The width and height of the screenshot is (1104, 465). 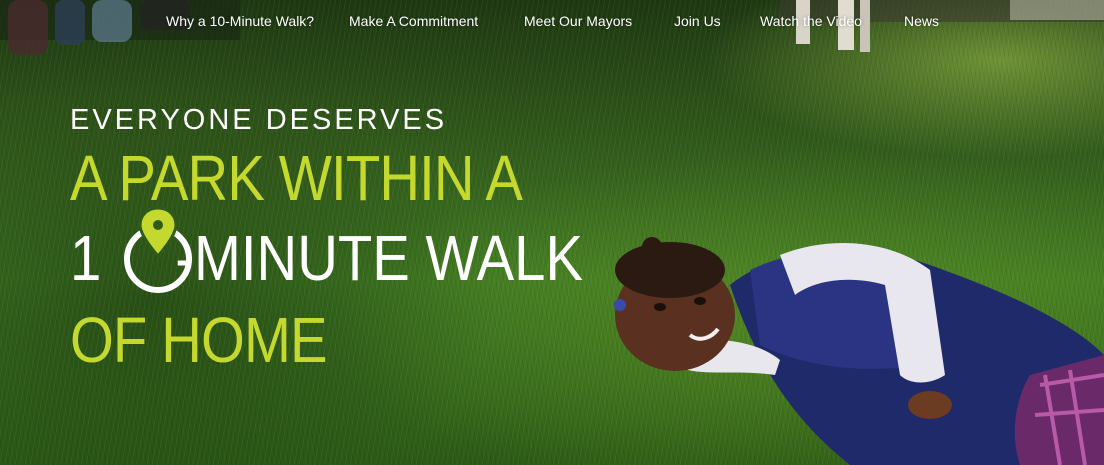 What do you see at coordinates (86, 258) in the screenshot?
I see `headline-line-2-start: 1` at bounding box center [86, 258].